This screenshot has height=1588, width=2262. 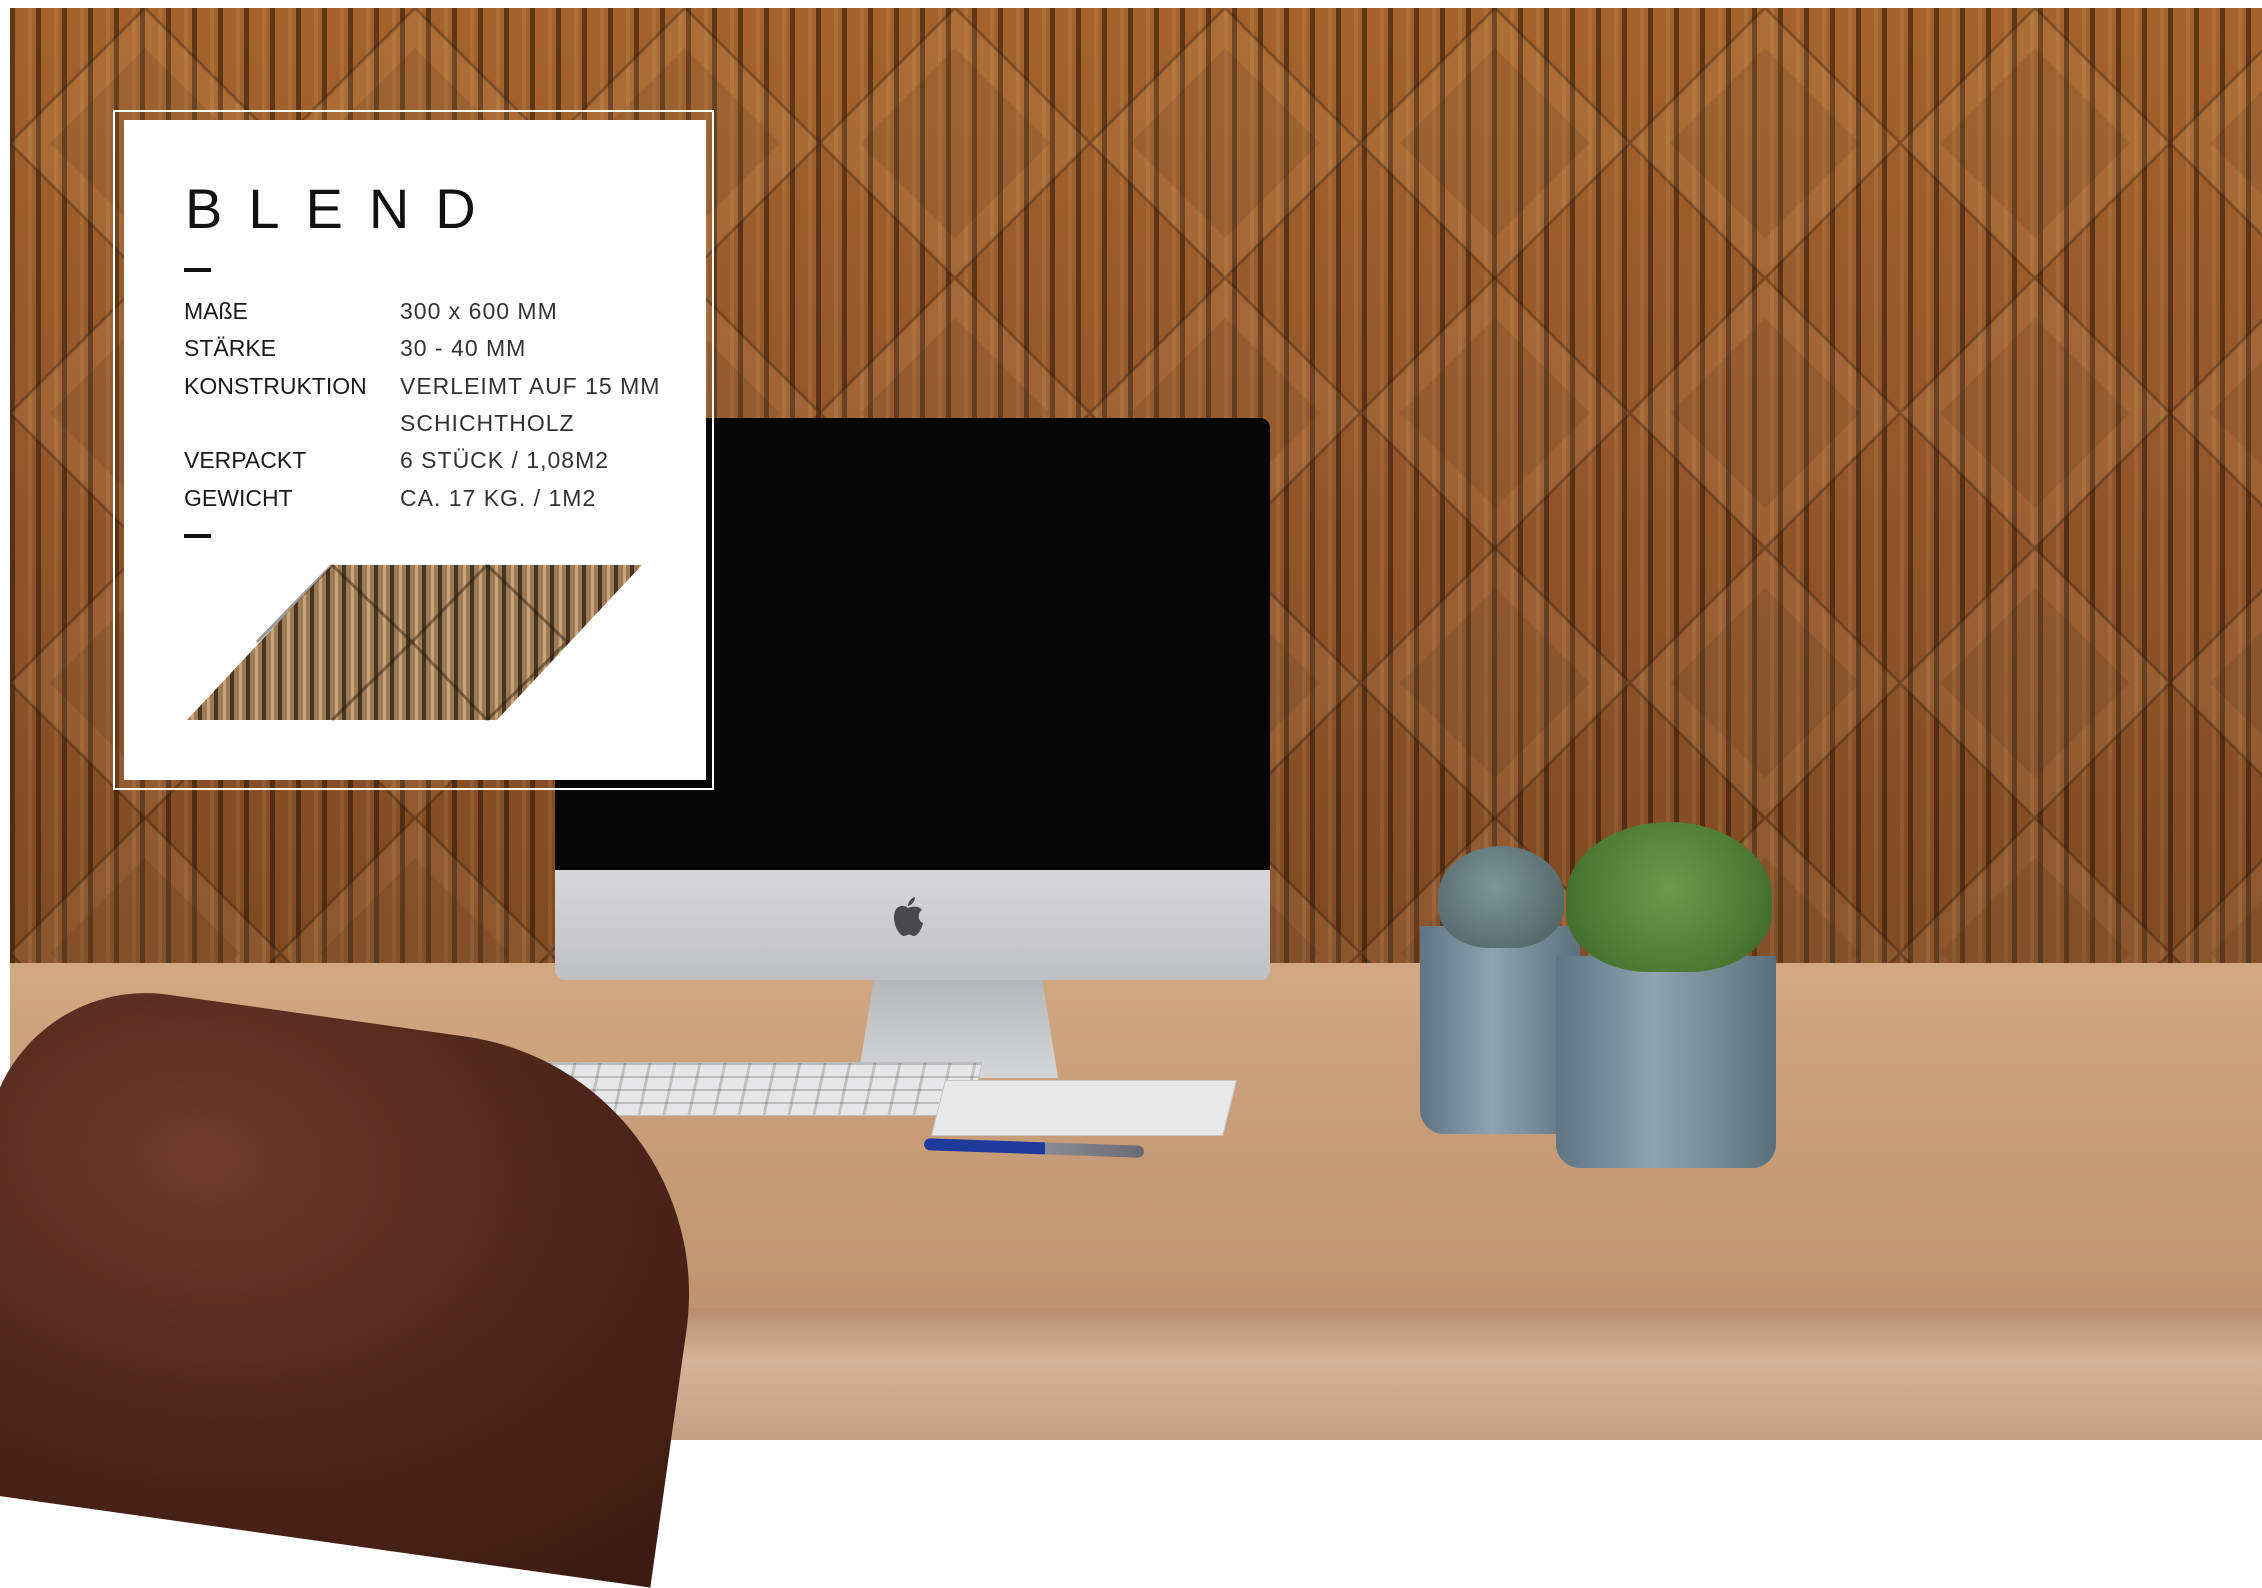 I want to click on spec-value: 300 x 600 MM, so click(x=479, y=311).